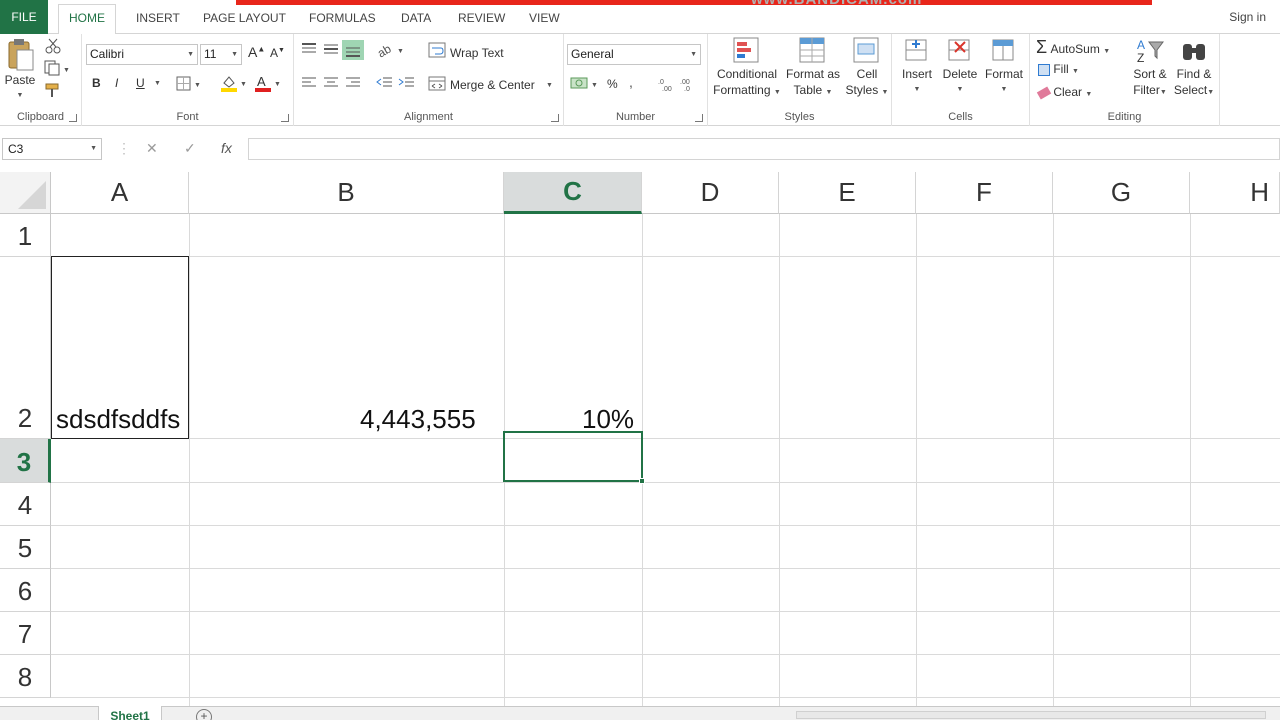 Image resolution: width=1280 pixels, height=720 pixels. I want to click on clear-label: Clear, so click(1068, 92).